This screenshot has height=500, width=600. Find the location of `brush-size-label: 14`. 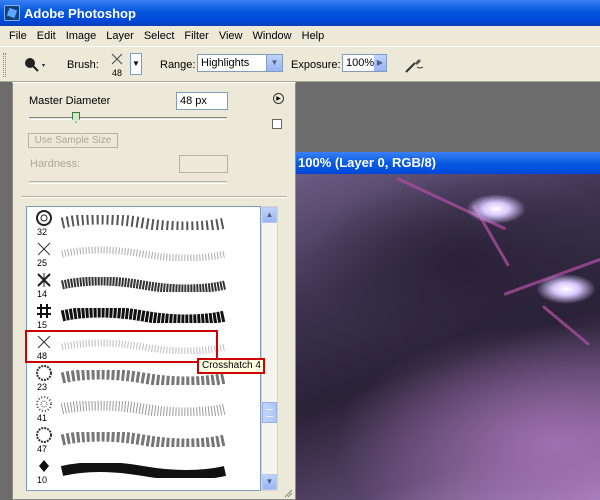

brush-size-label: 14 is located at coordinates (41, 294).